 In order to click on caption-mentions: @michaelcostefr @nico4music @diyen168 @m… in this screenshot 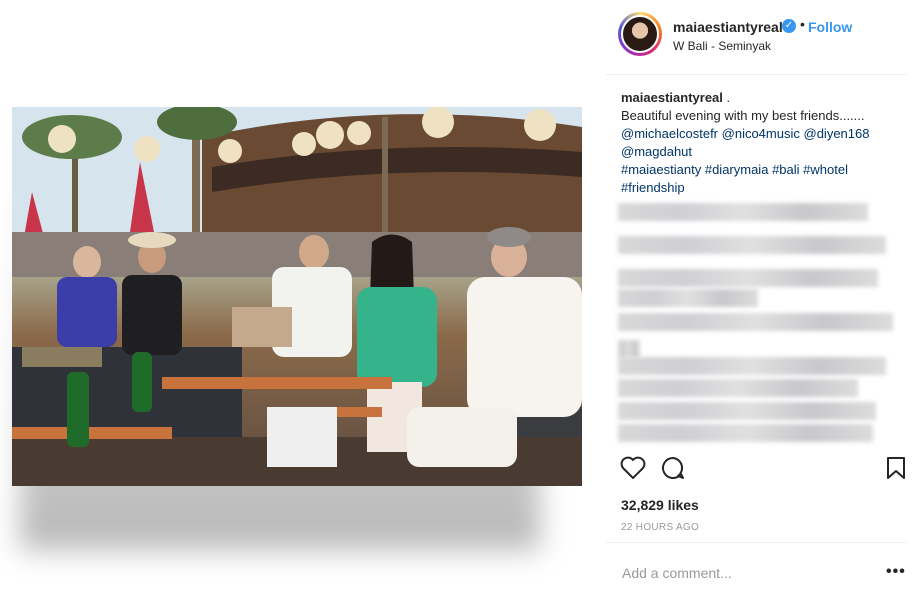, I will do `click(763, 143)`.